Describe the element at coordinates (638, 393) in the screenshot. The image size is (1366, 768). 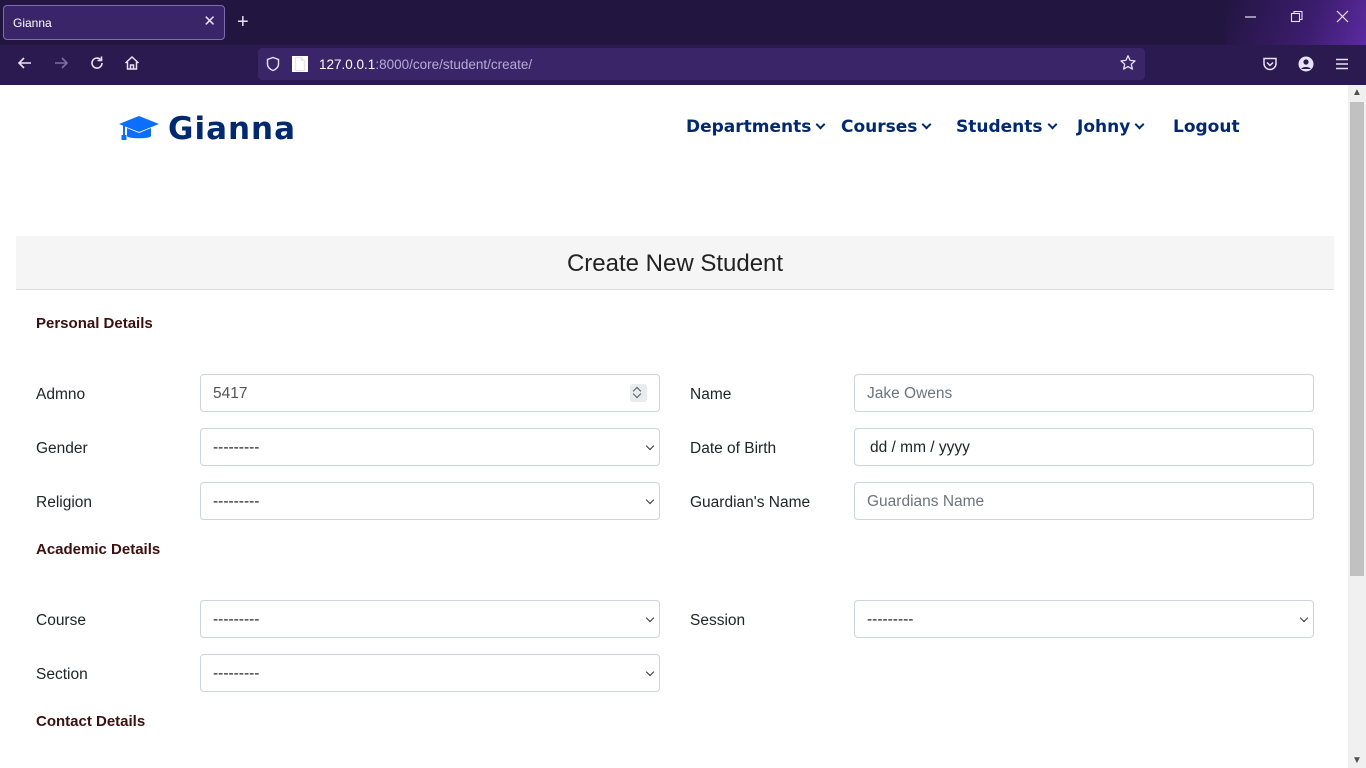
I see `number-spinner` at that location.